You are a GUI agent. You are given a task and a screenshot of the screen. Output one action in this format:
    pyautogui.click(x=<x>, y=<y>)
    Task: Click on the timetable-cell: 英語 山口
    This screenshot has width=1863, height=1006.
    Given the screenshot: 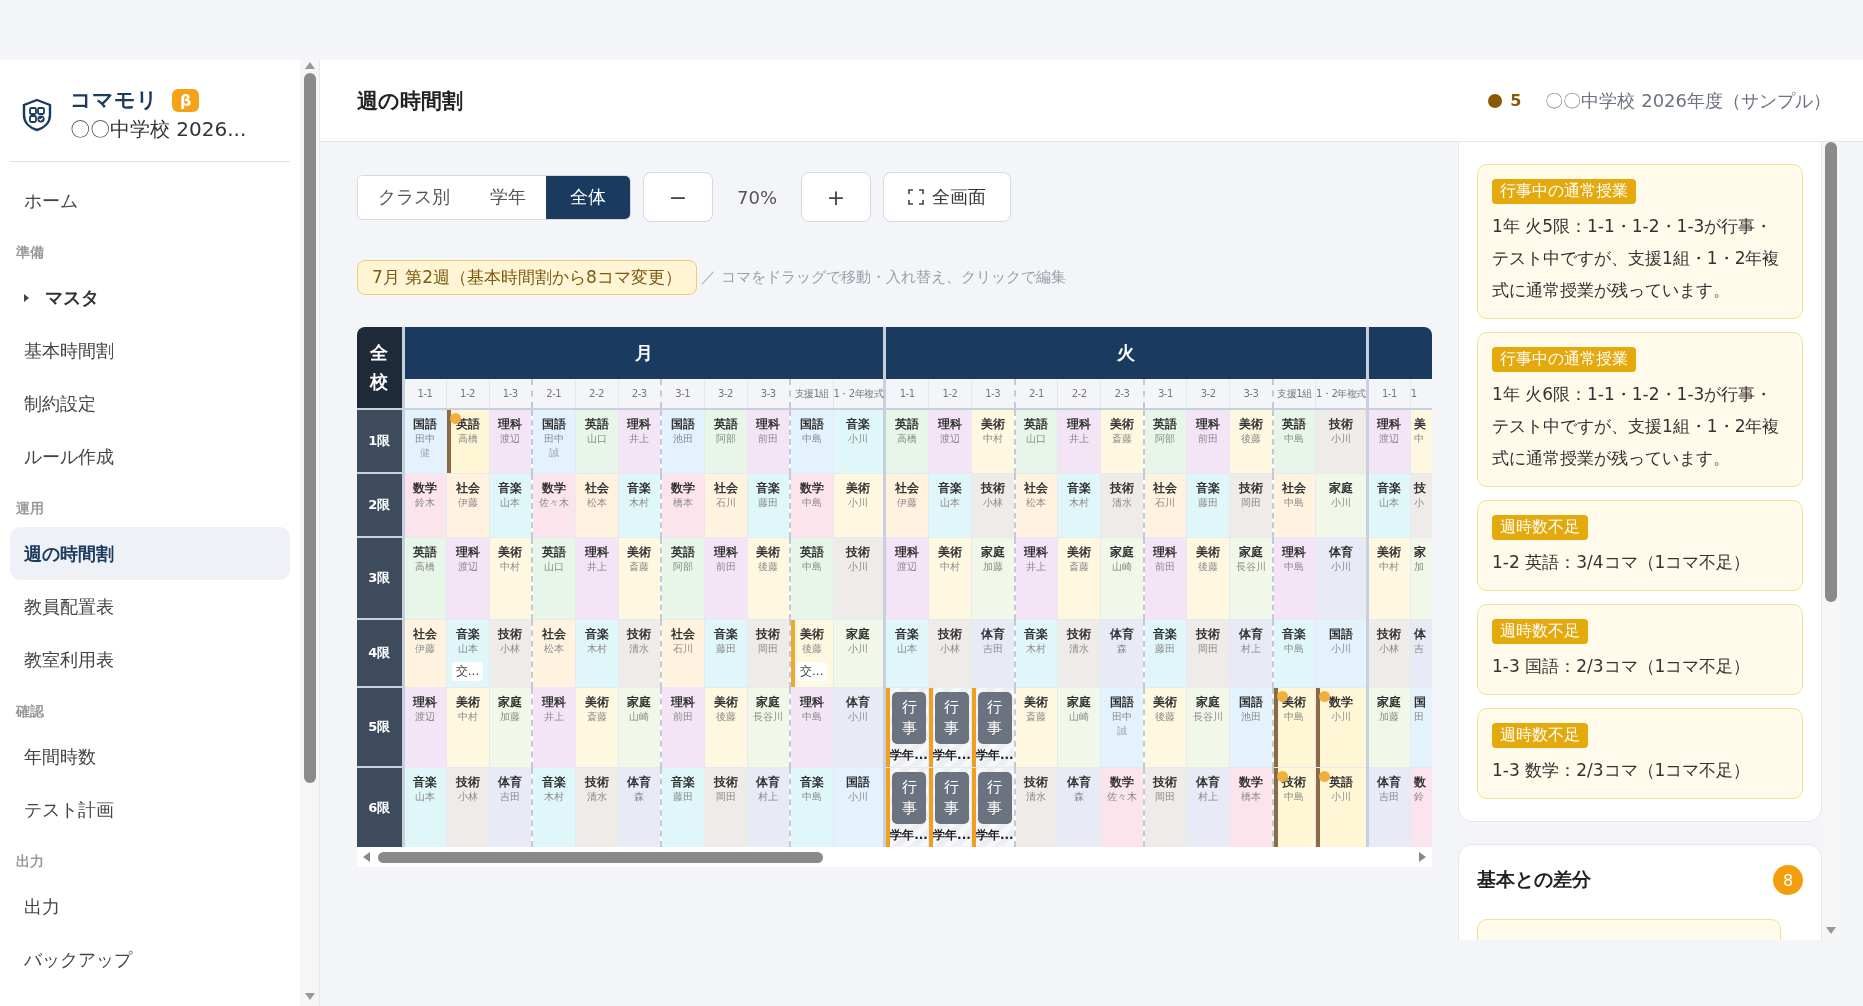 What is the action you would take?
    pyautogui.click(x=1036, y=441)
    